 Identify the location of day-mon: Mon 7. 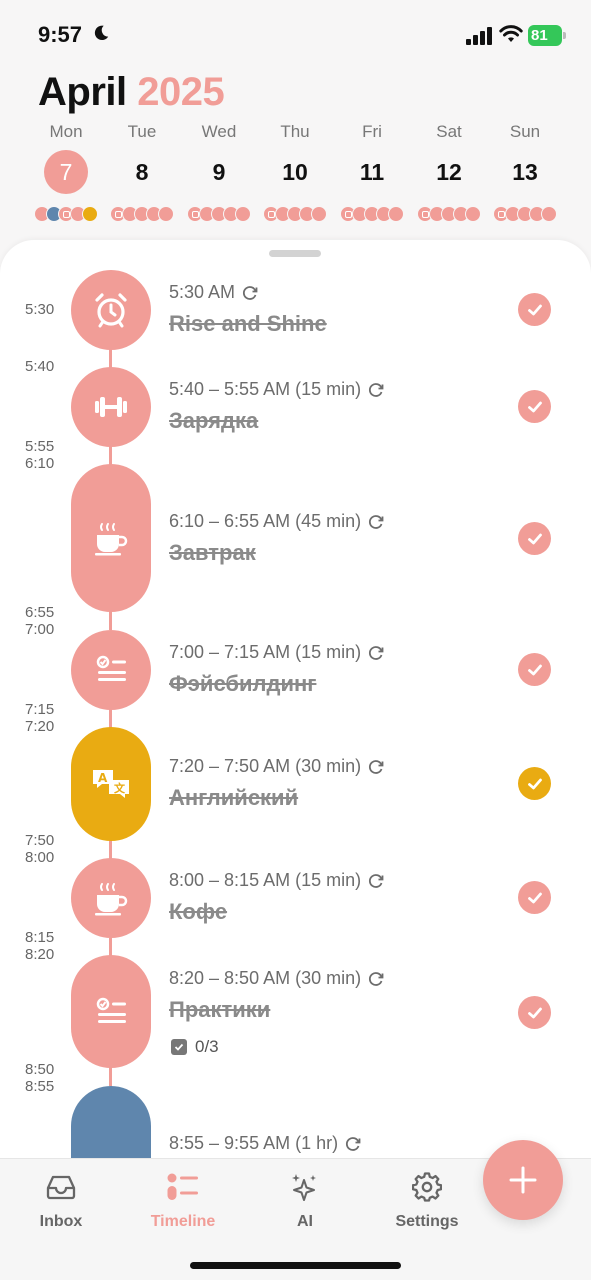
(66, 171).